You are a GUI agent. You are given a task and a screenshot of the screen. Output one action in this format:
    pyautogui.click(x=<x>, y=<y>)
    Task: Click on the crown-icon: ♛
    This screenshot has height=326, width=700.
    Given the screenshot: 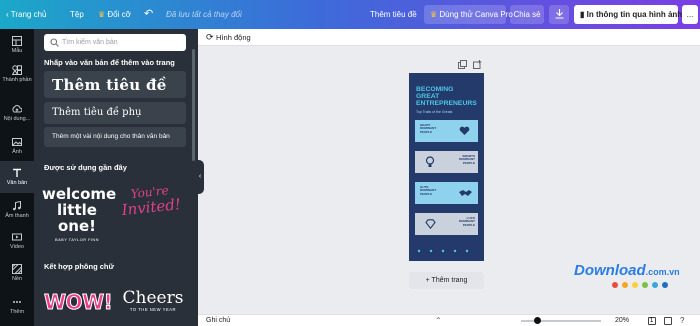 What is the action you would take?
    pyautogui.click(x=435, y=14)
    